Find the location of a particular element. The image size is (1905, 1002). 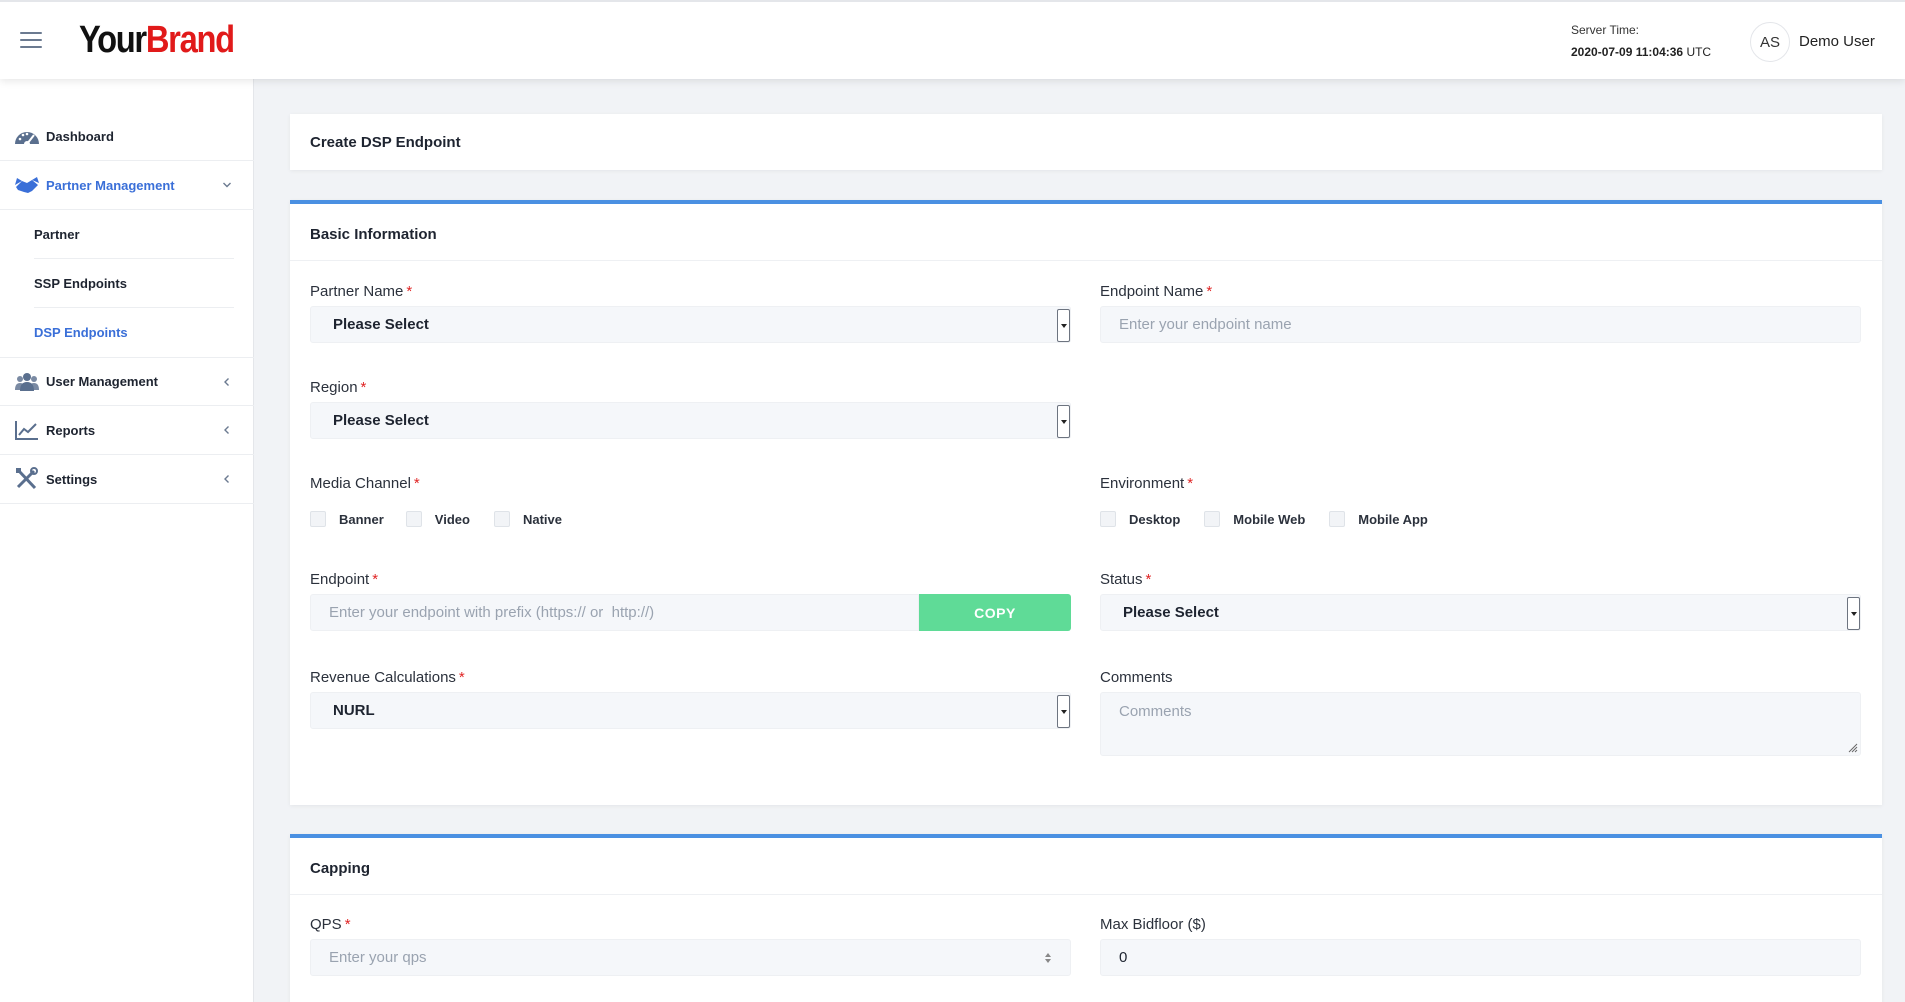

chart-line-icon is located at coordinates (26, 430).